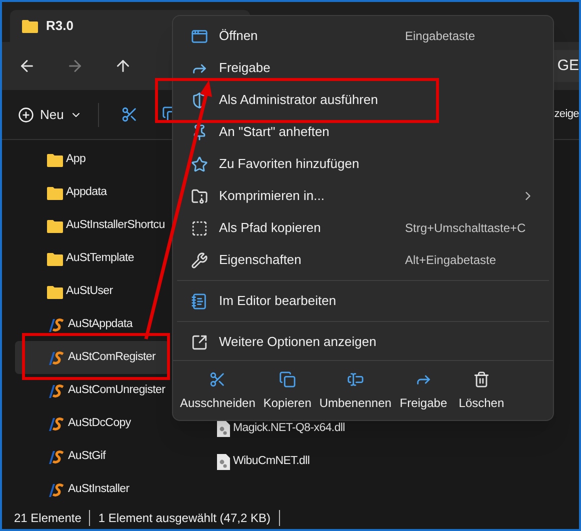  Describe the element at coordinates (423, 391) in the screenshot. I see `action-button: Freigabe` at that location.